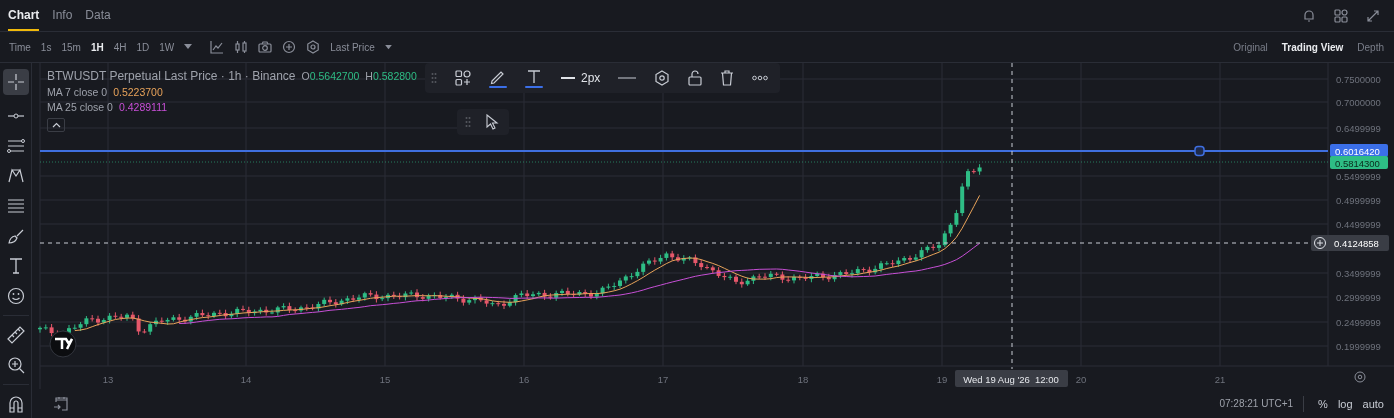 The width and height of the screenshot is (1394, 418). Describe the element at coordinates (24, 15) in the screenshot. I see `header-tab: Chart` at that location.